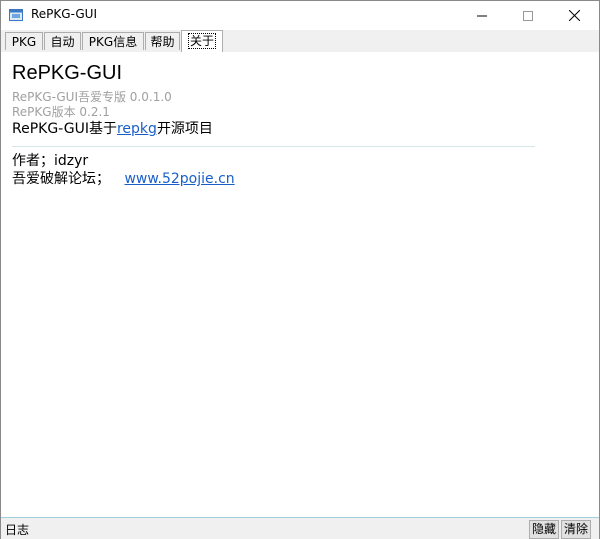 This screenshot has height=539, width=600. I want to click on description-suffix: 开源项目, so click(184, 129).